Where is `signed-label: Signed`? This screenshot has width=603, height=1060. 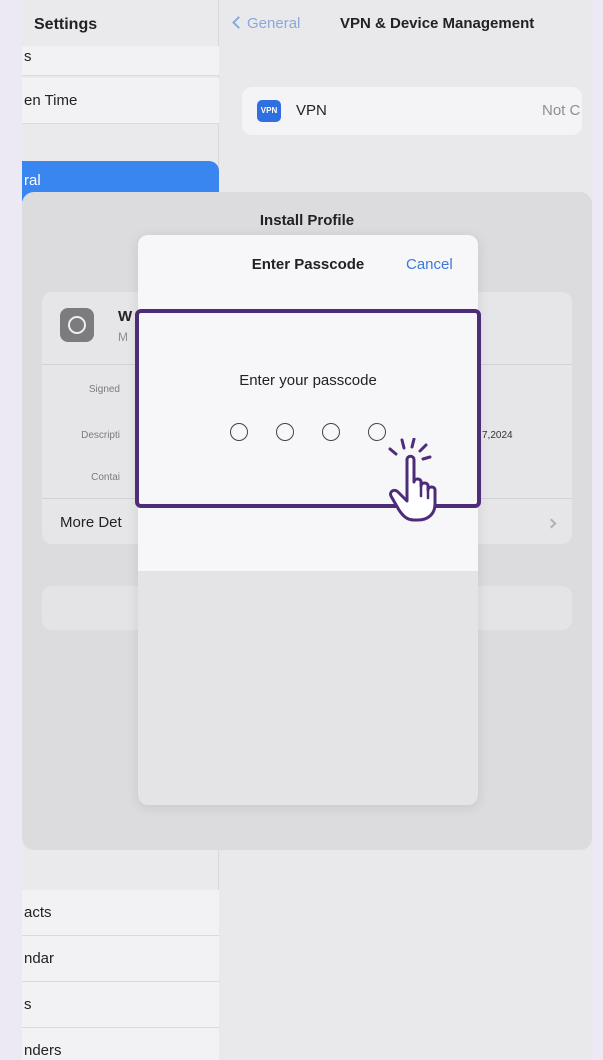
signed-label: Signed is located at coordinates (104, 389).